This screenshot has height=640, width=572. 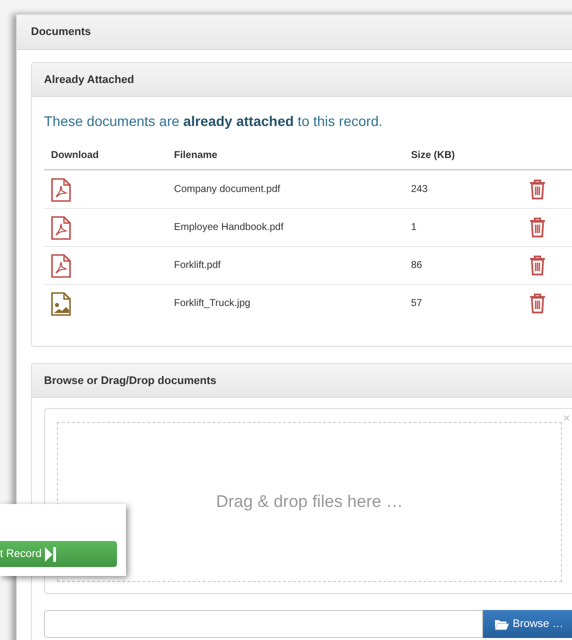 What do you see at coordinates (198, 265) in the screenshot?
I see `filename-cell-text: Forklift.pdf` at bounding box center [198, 265].